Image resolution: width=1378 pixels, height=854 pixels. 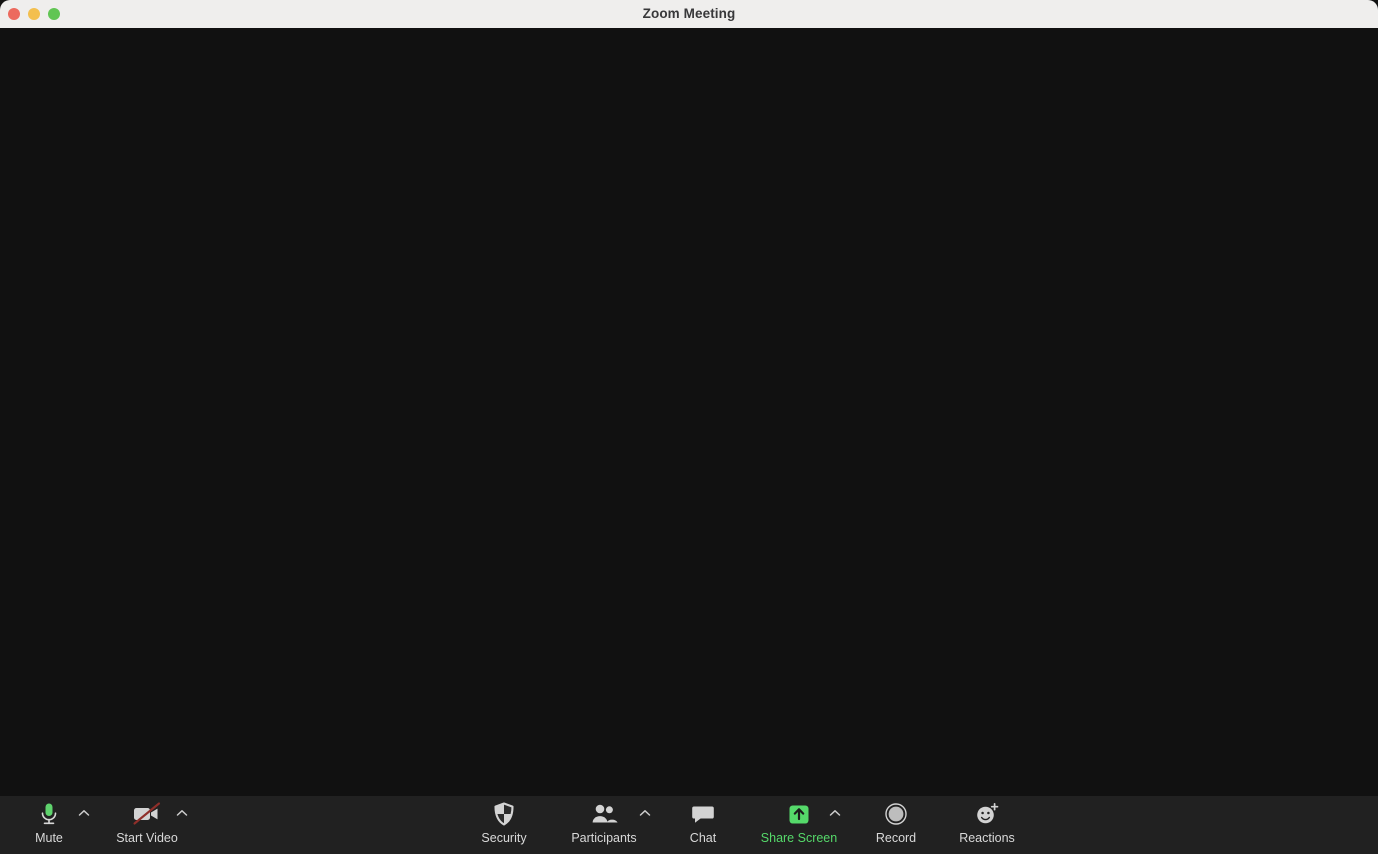 What do you see at coordinates (147, 814) in the screenshot?
I see `video-camera-off-icon` at bounding box center [147, 814].